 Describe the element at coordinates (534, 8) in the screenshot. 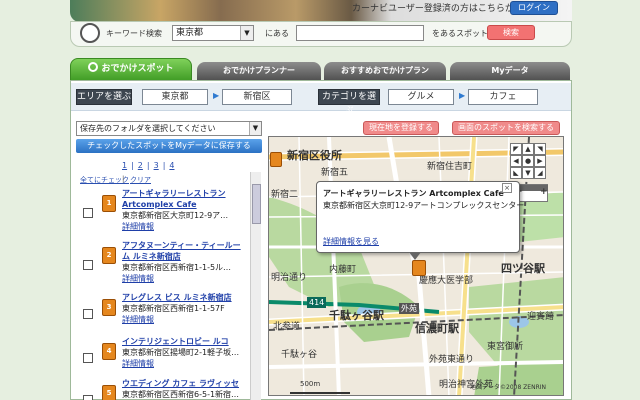

I see `login-button: ログイン` at that location.